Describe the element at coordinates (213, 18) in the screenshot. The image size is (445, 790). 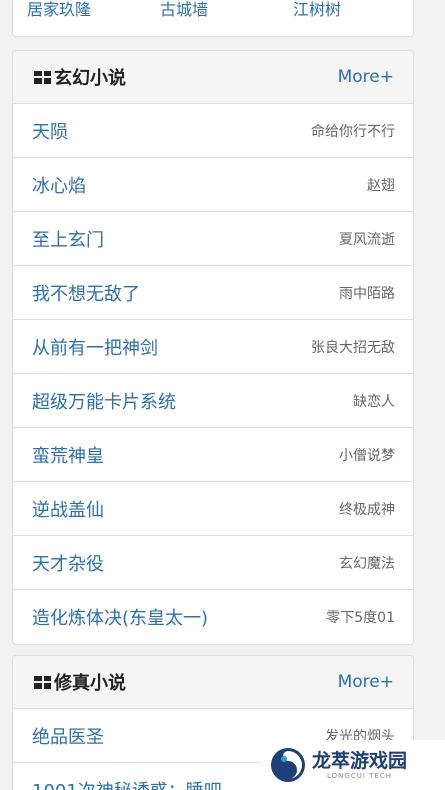
I see `previous-section-tail: 居家玖隆 古城墙 江树树` at that location.